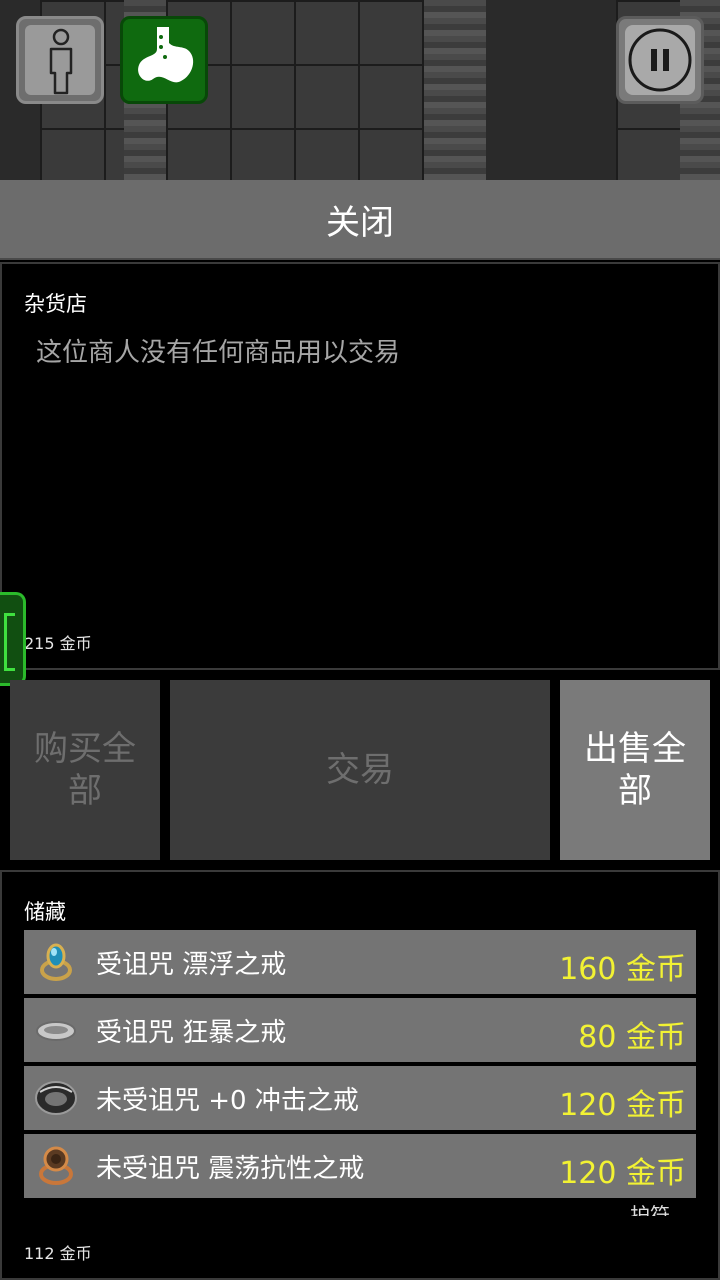 Image resolution: width=720 pixels, height=1280 pixels. I want to click on hunger-status-button, so click(164, 60).